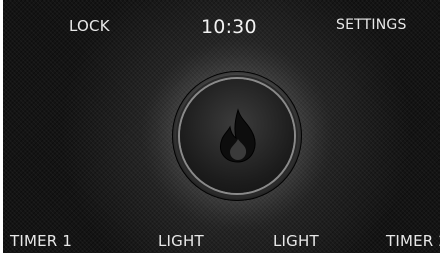 The image size is (440, 253). I want to click on timer-1-button: TIMER 1, so click(41, 241).